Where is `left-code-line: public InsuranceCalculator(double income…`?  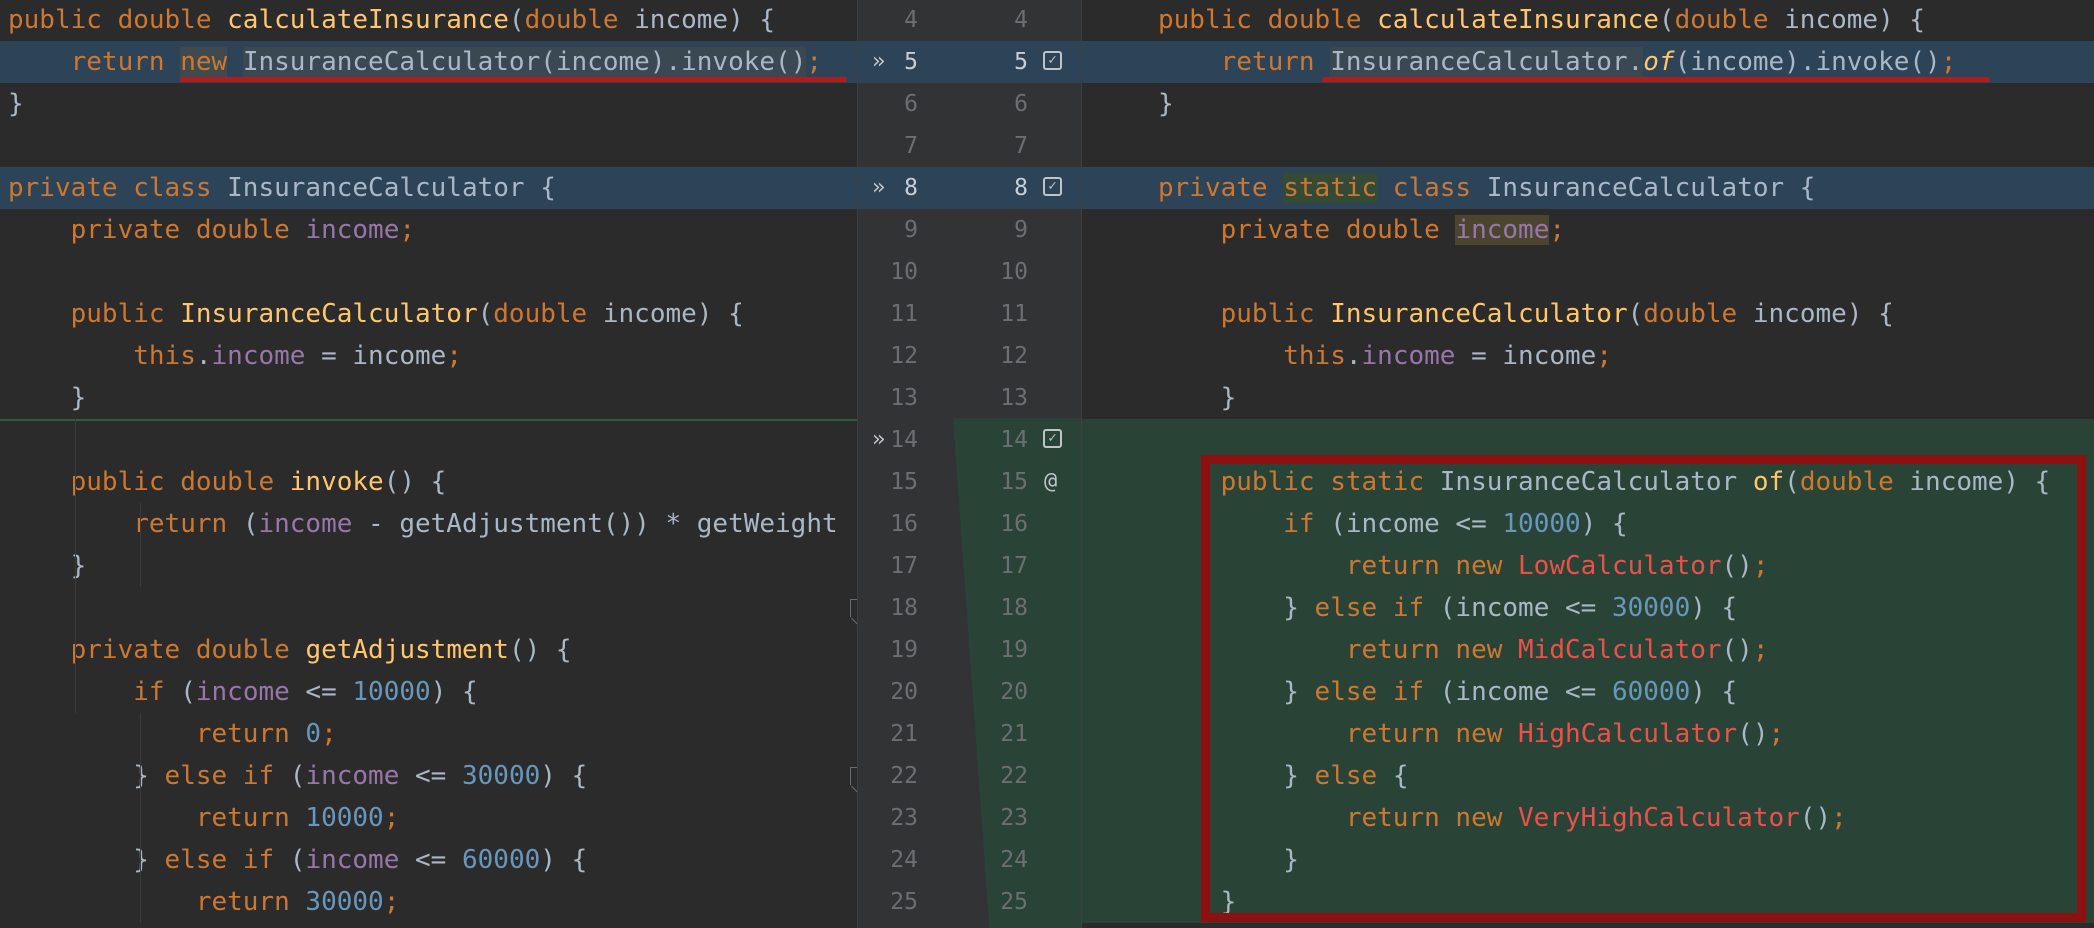 left-code-line: public InsuranceCalculator(double income… is located at coordinates (428, 314).